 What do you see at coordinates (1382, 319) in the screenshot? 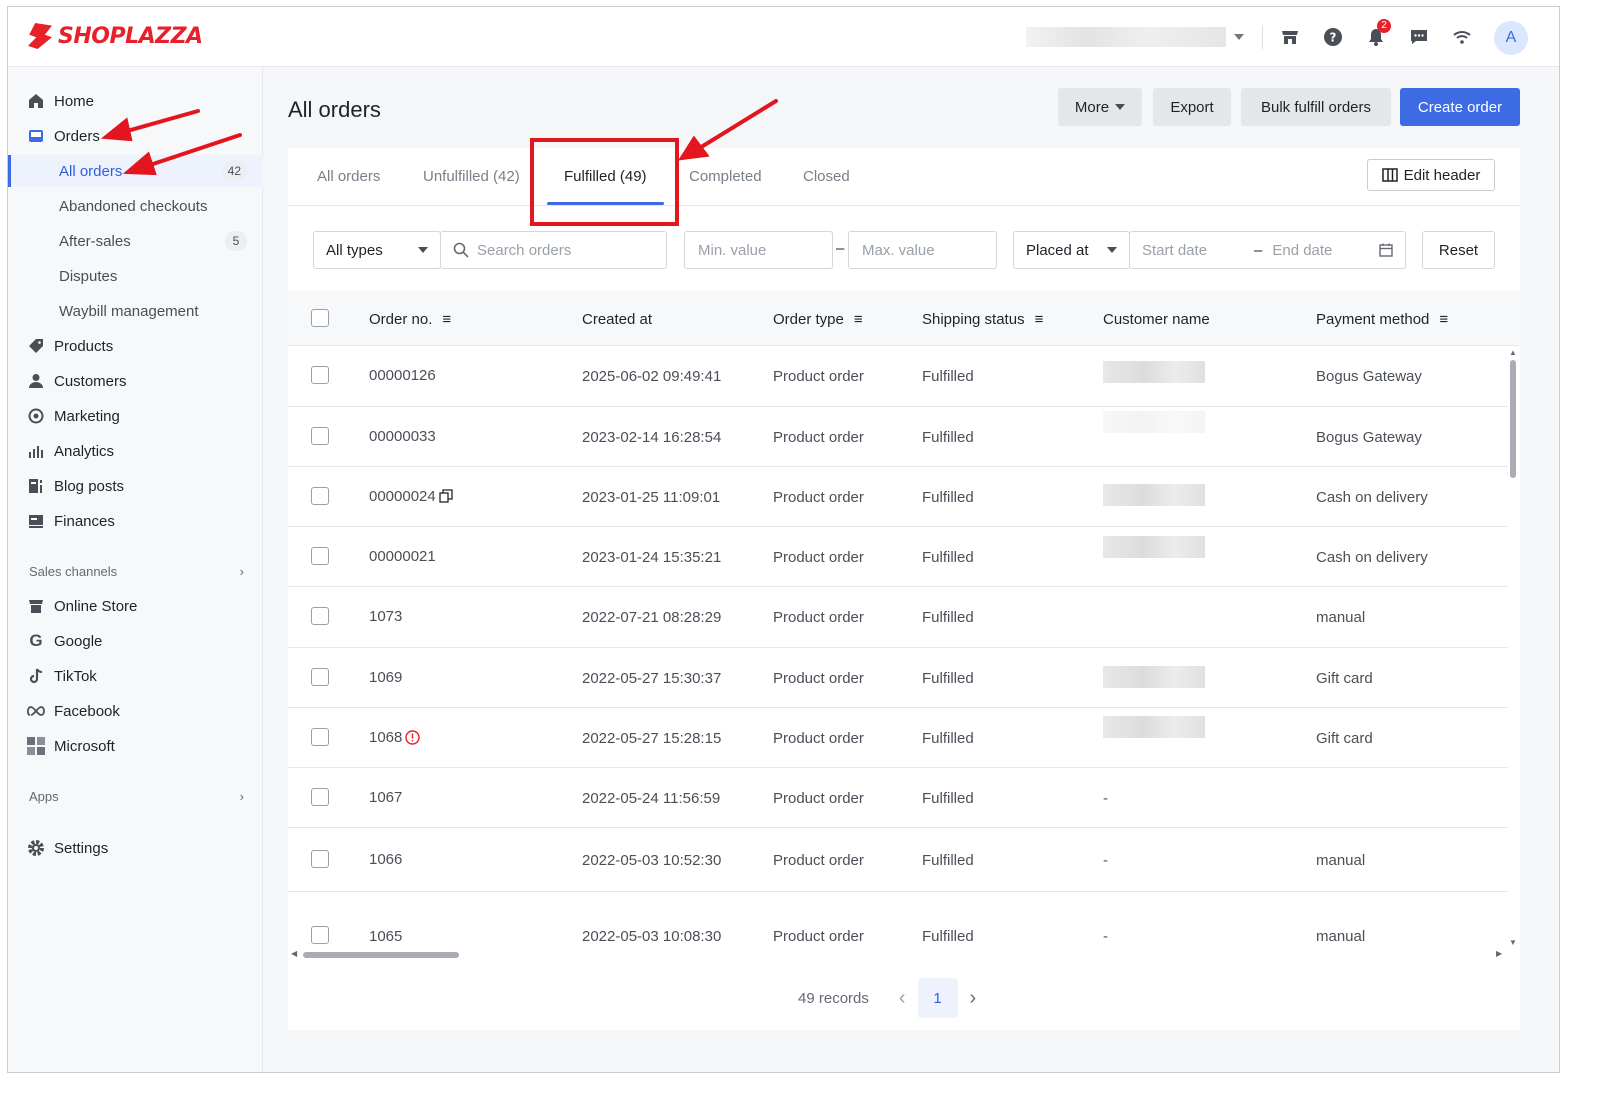
I see `column-payment-method: Payment method ≡` at bounding box center [1382, 319].